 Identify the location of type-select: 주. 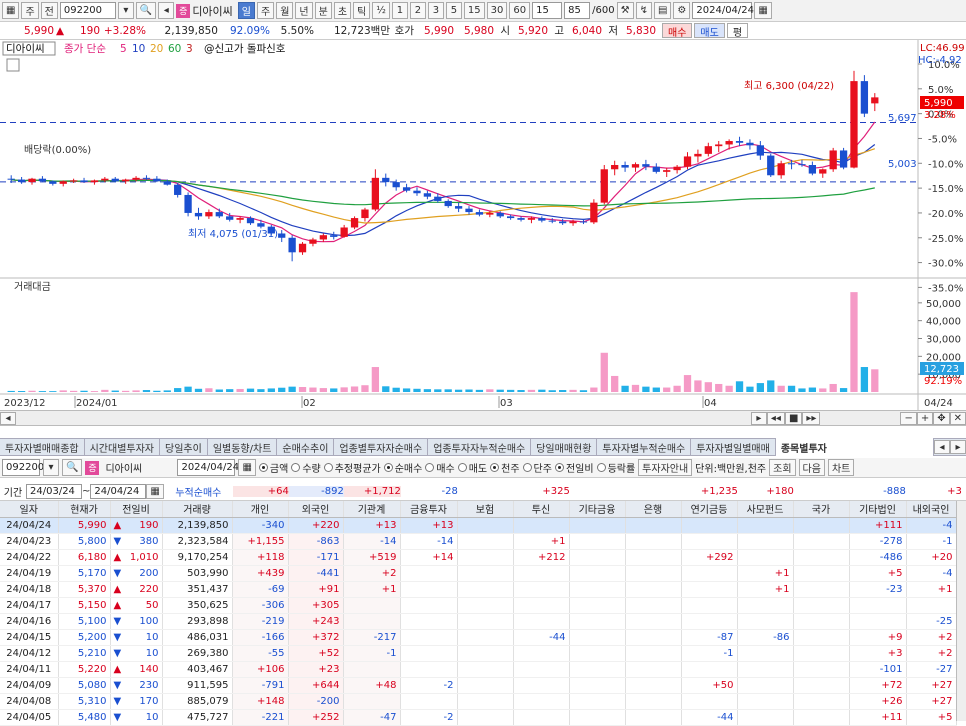
(30, 10).